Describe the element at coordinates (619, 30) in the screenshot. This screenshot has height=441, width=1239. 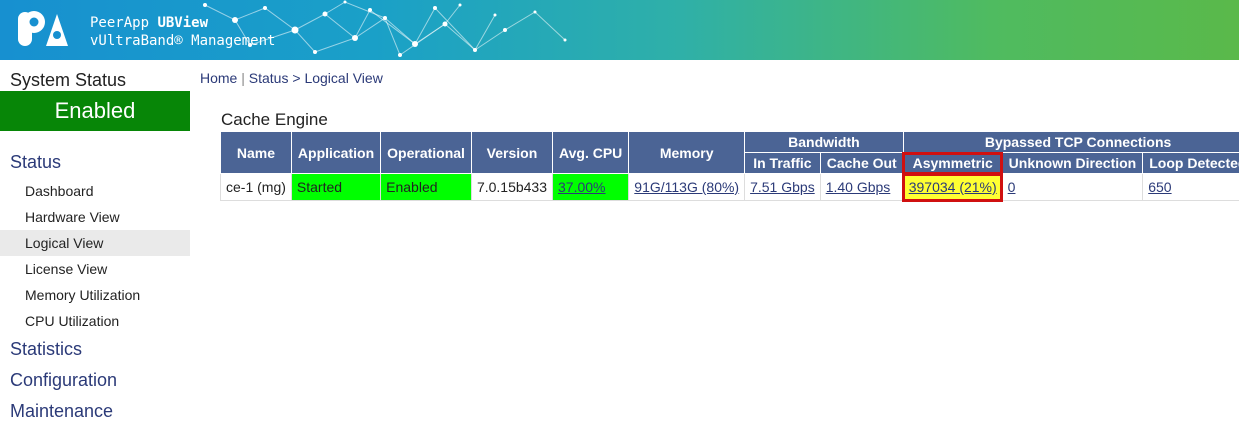
I see `app-header: PeerApp UBView vUltraBand® Management` at that location.